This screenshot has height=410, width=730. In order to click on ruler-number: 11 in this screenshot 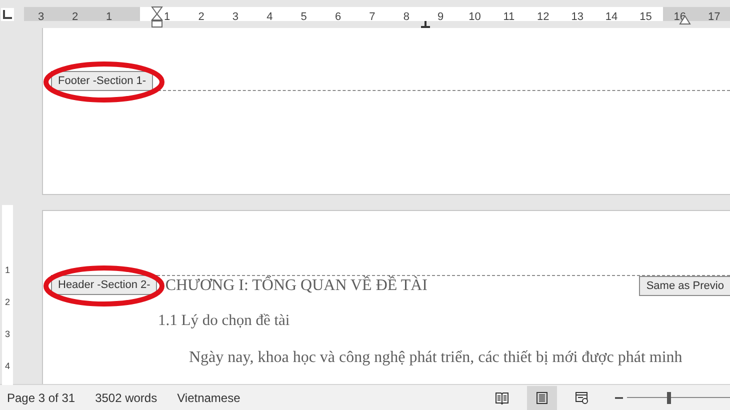, I will do `click(509, 16)`.